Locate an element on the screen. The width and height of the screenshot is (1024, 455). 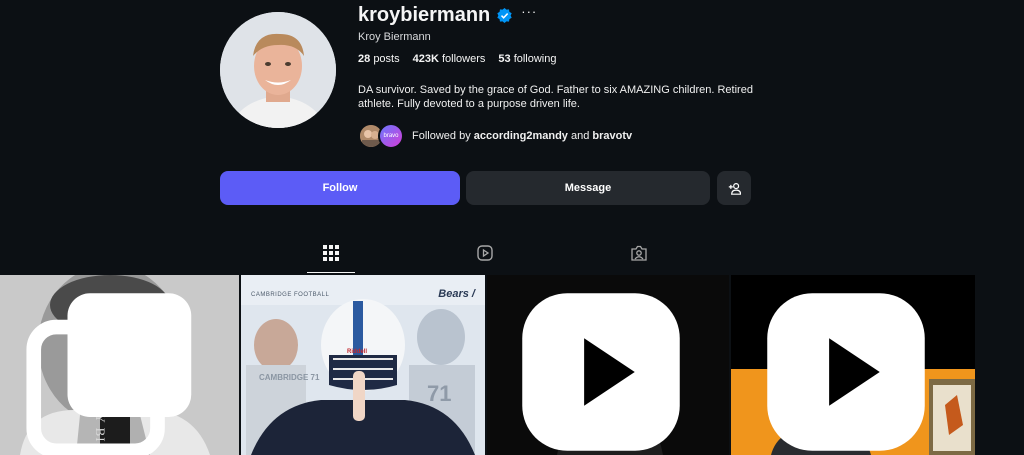
reels-icon is located at coordinates (485, 253).